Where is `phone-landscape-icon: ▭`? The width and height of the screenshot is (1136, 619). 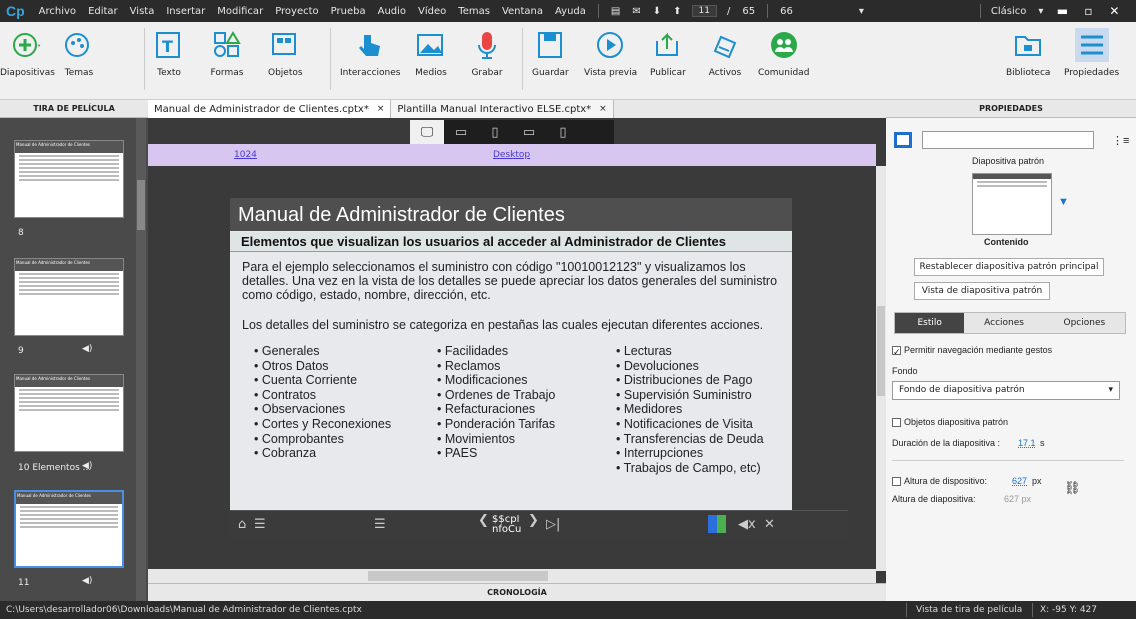
phone-landscape-icon: ▭ is located at coordinates (529, 132).